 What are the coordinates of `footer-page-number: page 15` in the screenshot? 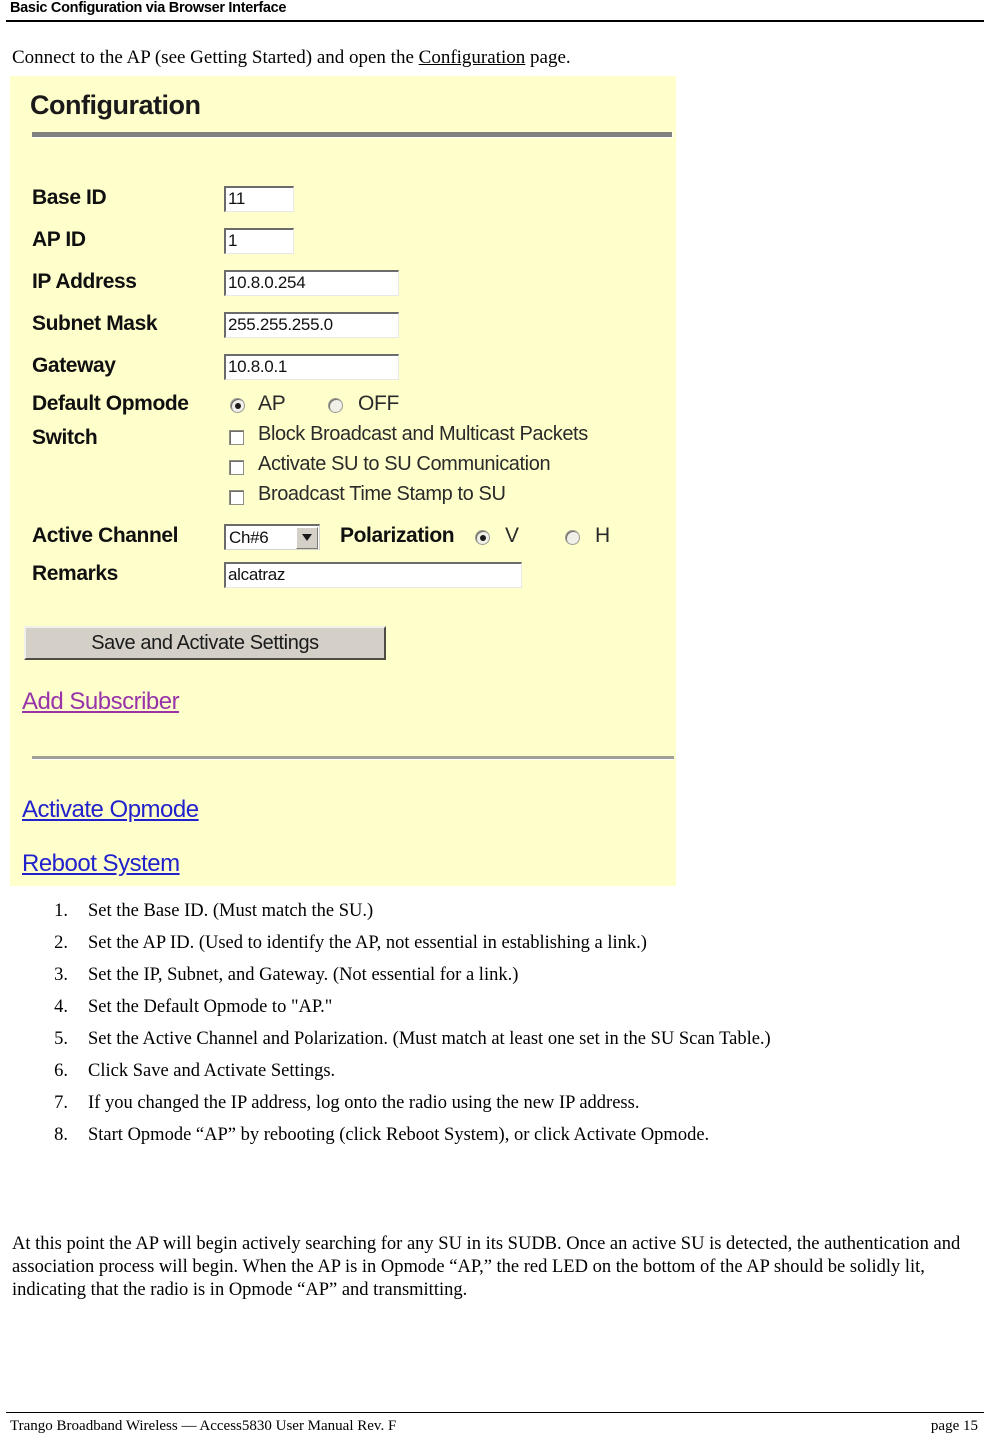 It's located at (954, 1426).